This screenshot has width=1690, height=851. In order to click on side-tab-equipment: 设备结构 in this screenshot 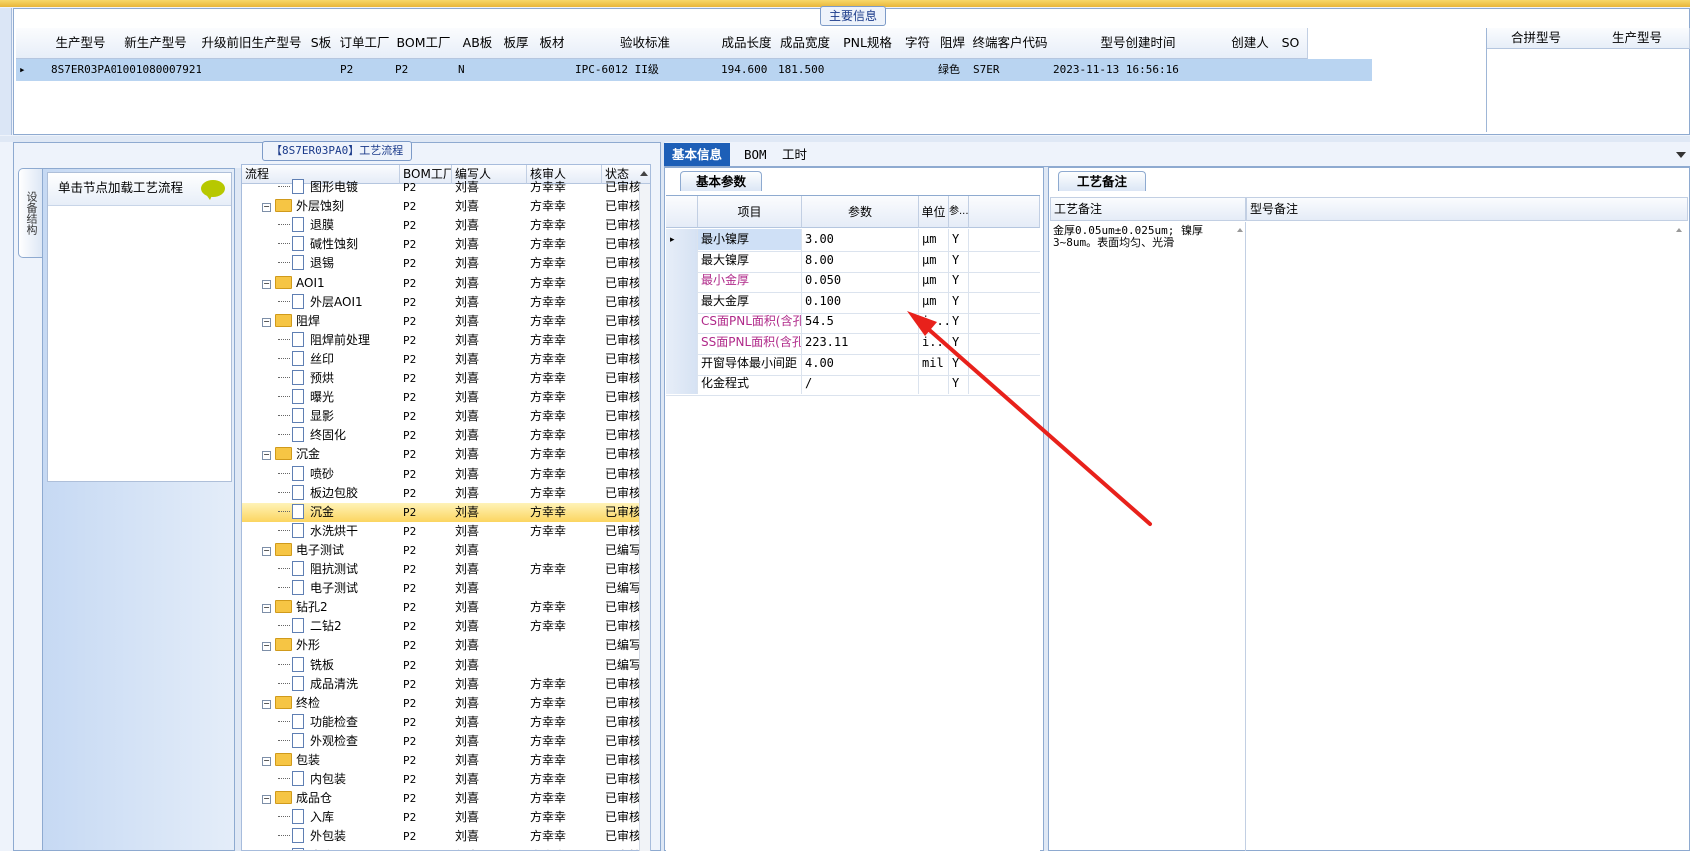, I will do `click(30, 213)`.